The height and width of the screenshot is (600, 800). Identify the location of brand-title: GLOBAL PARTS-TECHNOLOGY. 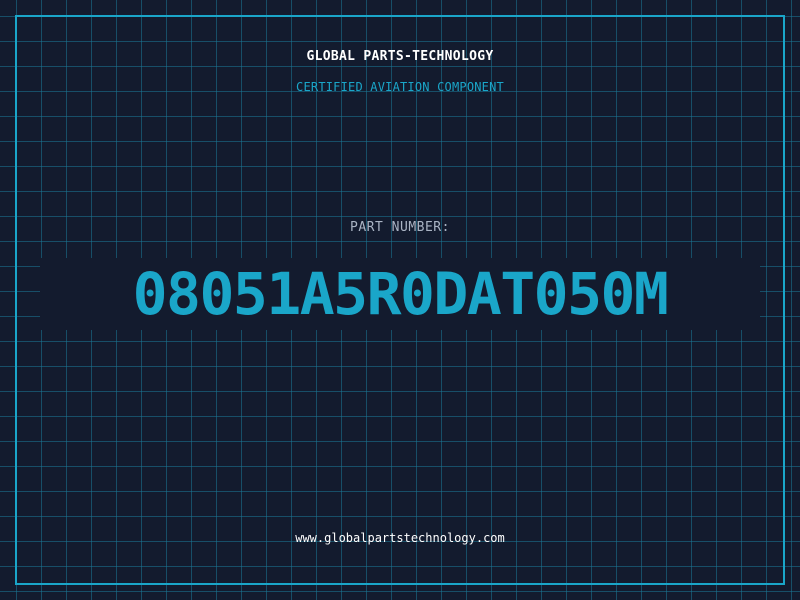
(400, 56).